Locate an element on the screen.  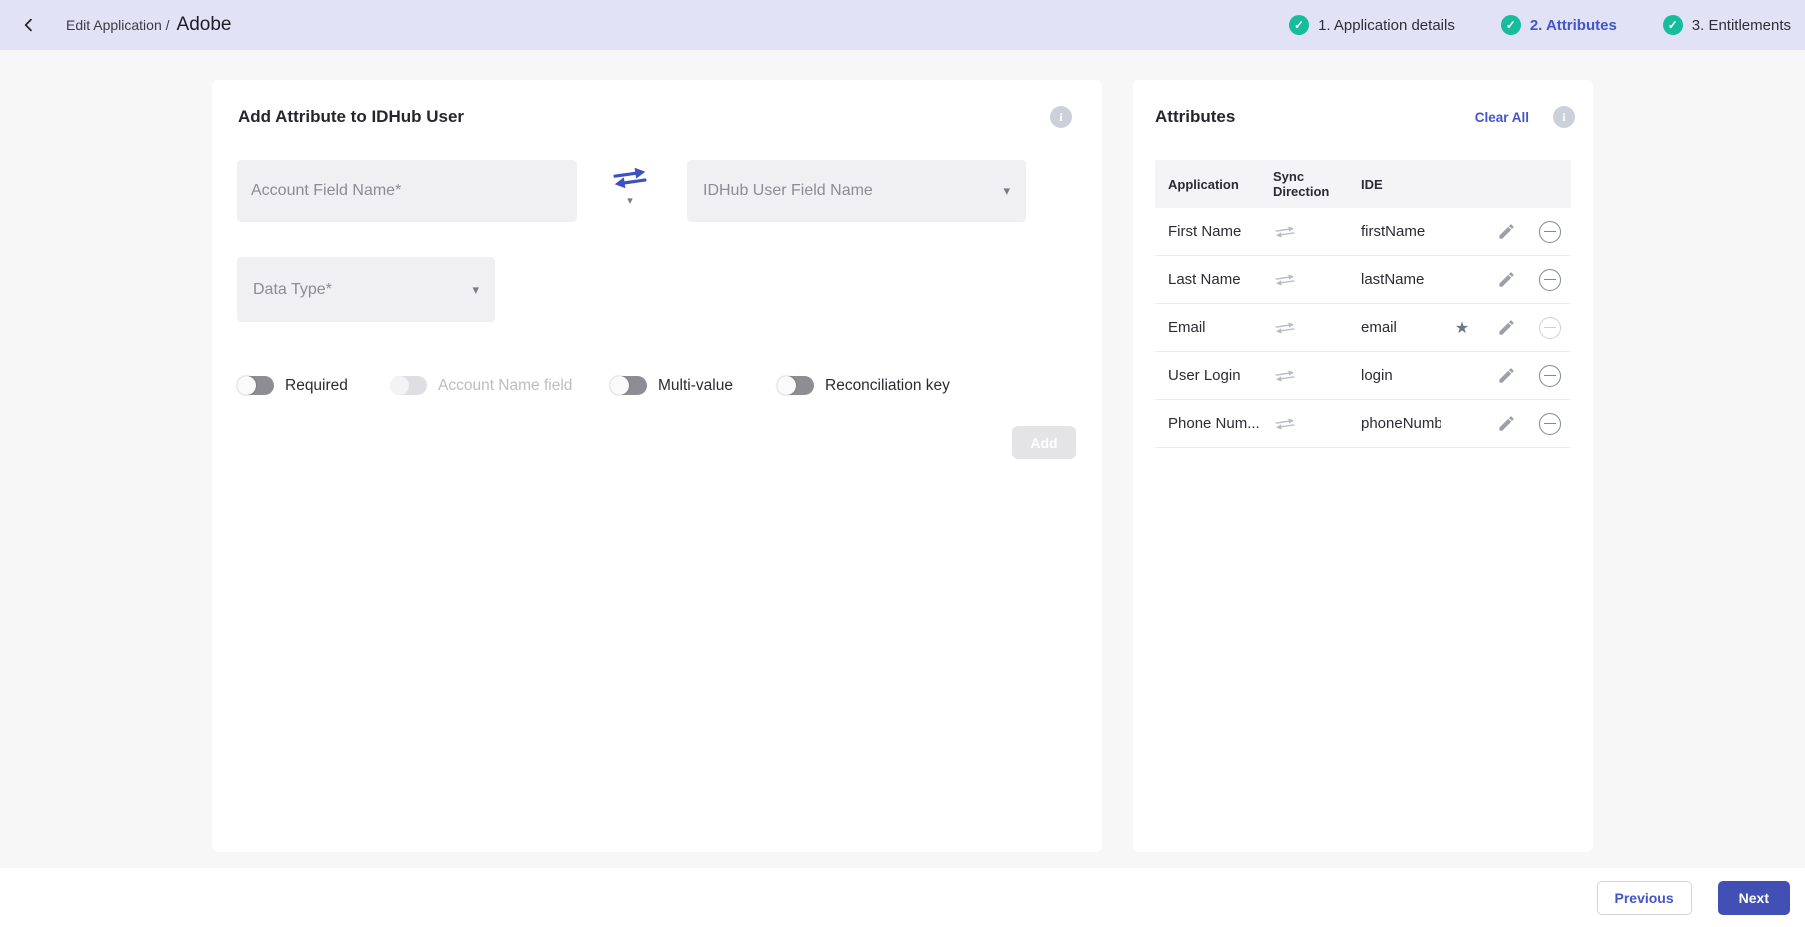
sync-direction-toggle: ▾ is located at coordinates (630, 186).